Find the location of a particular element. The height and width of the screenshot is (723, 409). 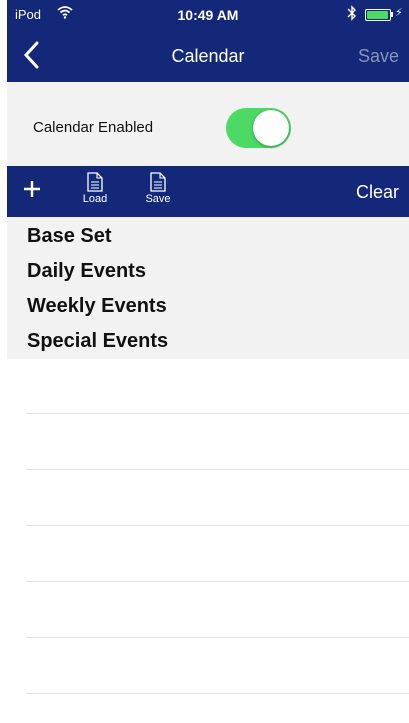

calendar-enabled-label: Calendar Enabled is located at coordinates (93, 127).